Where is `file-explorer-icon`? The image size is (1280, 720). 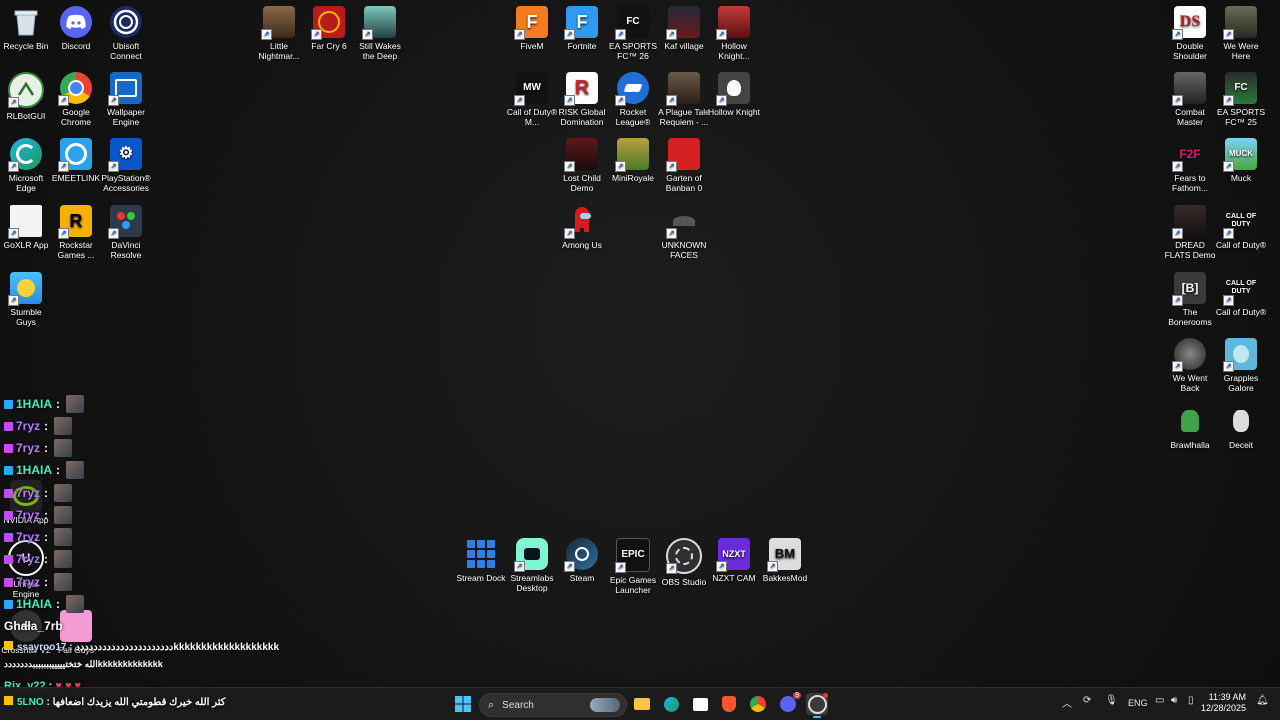 file-explorer-icon is located at coordinates (642, 704).